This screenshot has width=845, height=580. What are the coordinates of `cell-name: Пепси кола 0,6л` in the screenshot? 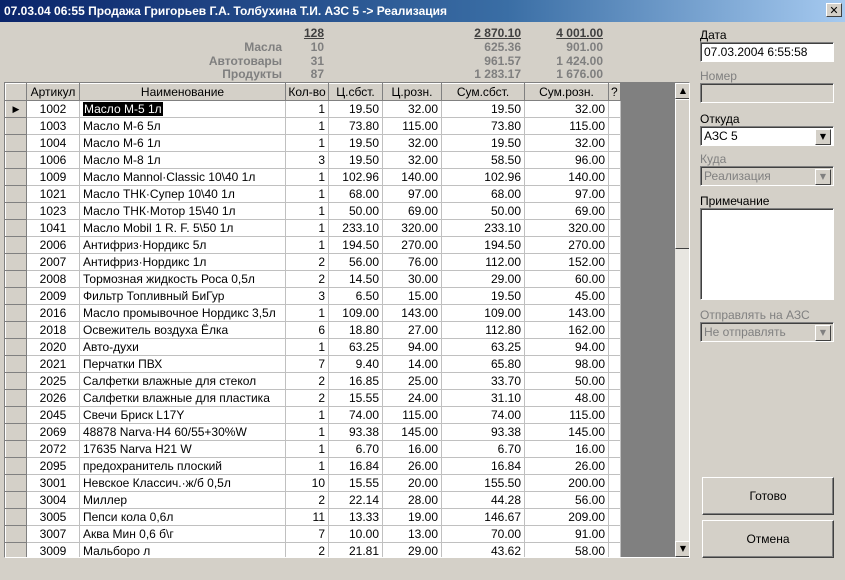 It's located at (182, 517).